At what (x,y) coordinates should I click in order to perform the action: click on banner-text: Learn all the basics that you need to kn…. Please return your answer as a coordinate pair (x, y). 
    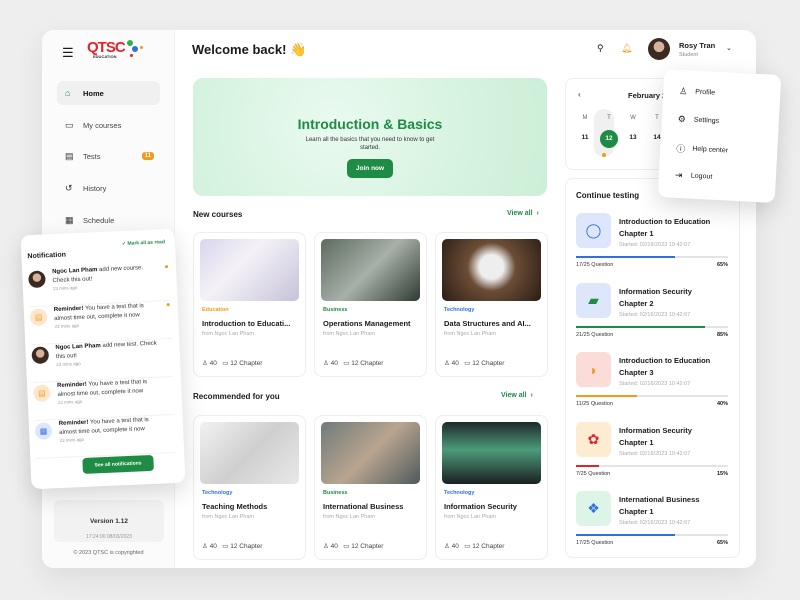
    Looking at the image, I should click on (370, 144).